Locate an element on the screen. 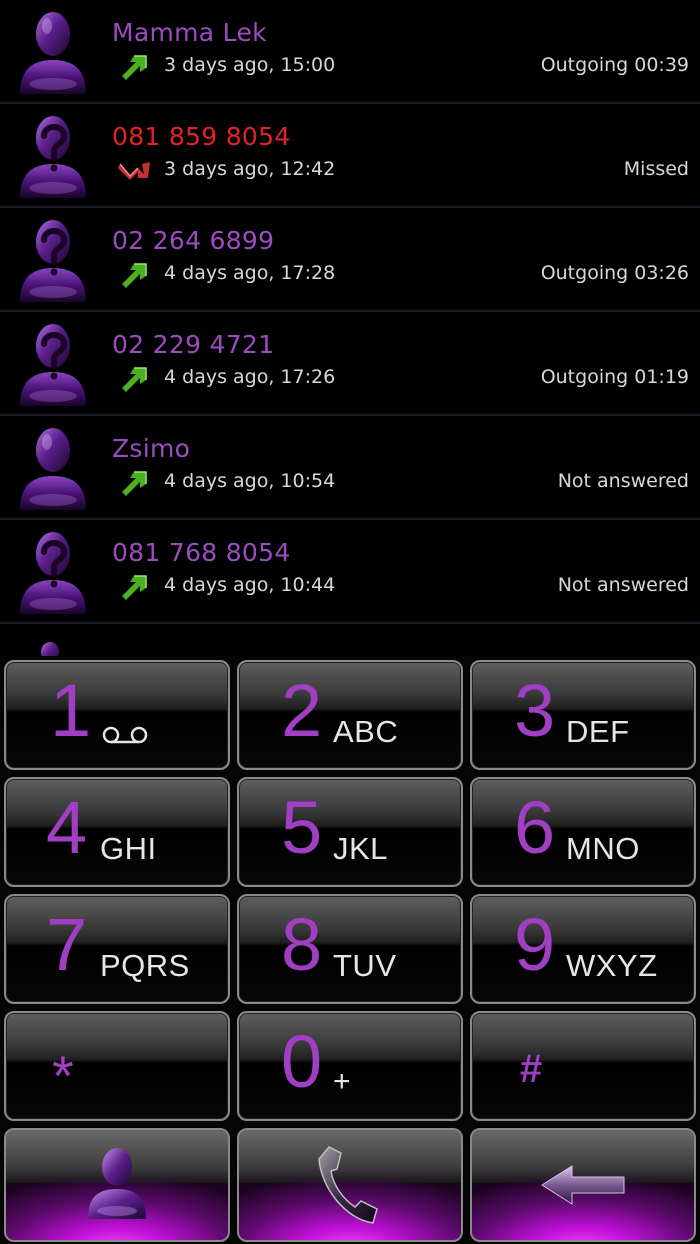  key-8: 8 TUV is located at coordinates (350, 949).